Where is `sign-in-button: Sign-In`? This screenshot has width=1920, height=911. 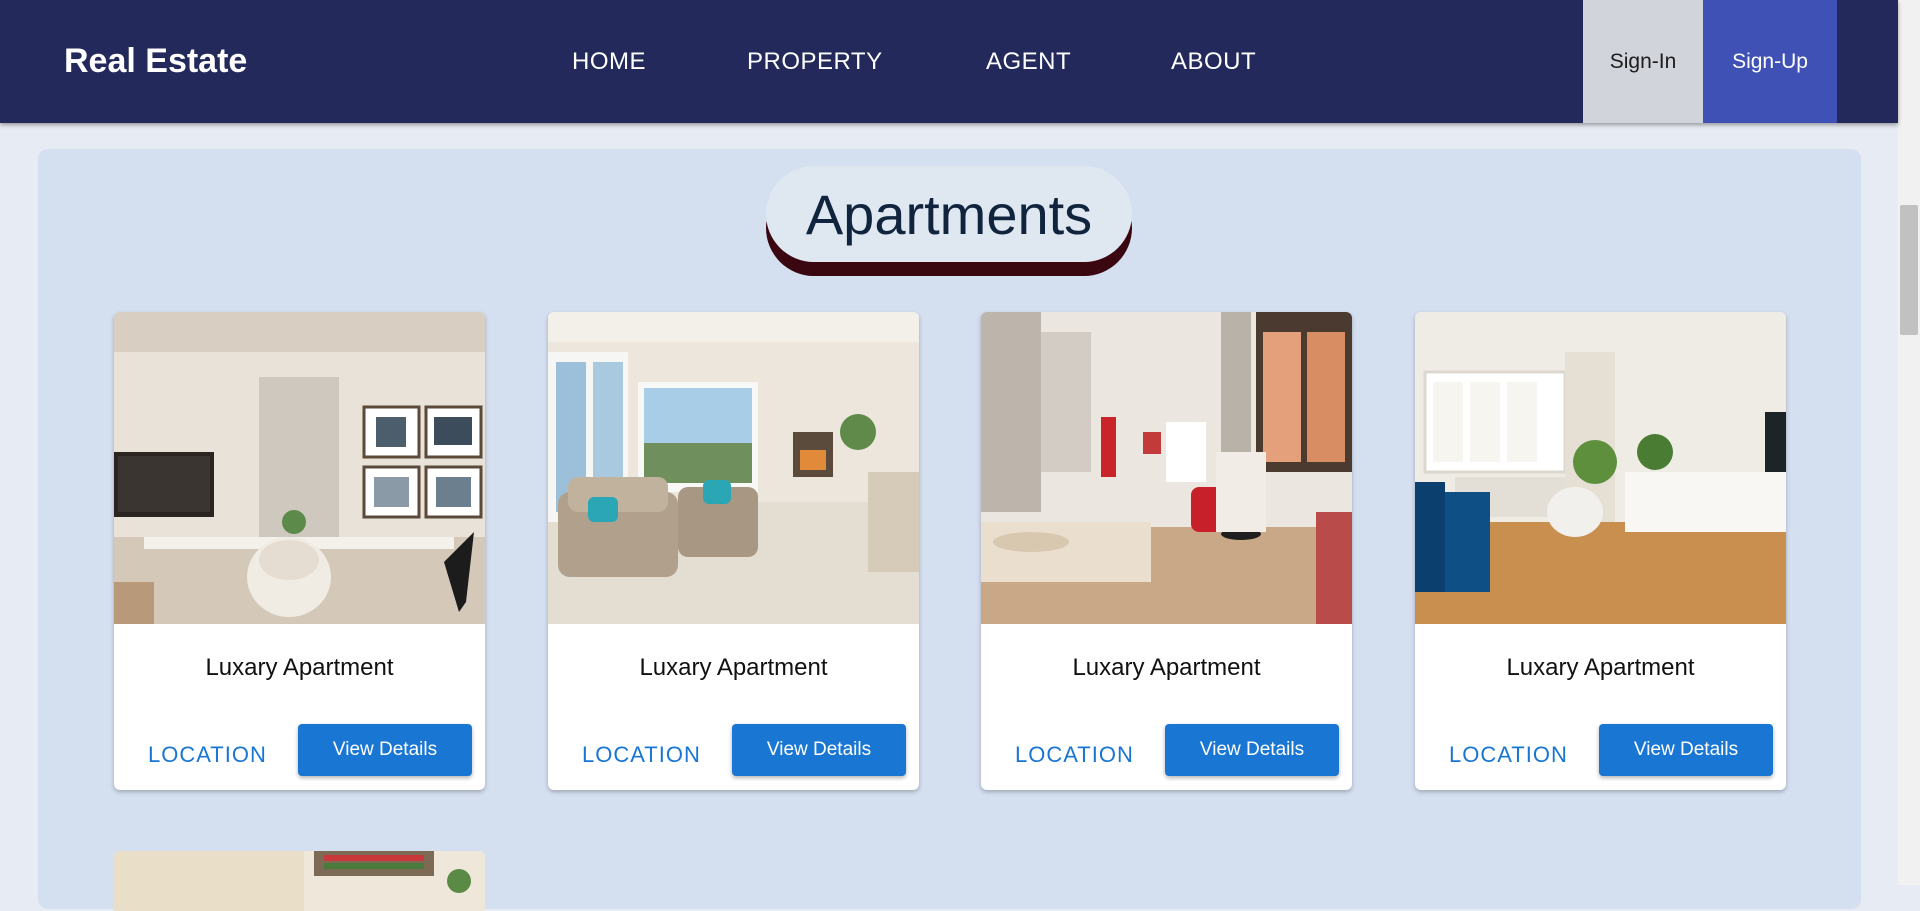 sign-in-button: Sign-In is located at coordinates (1643, 61).